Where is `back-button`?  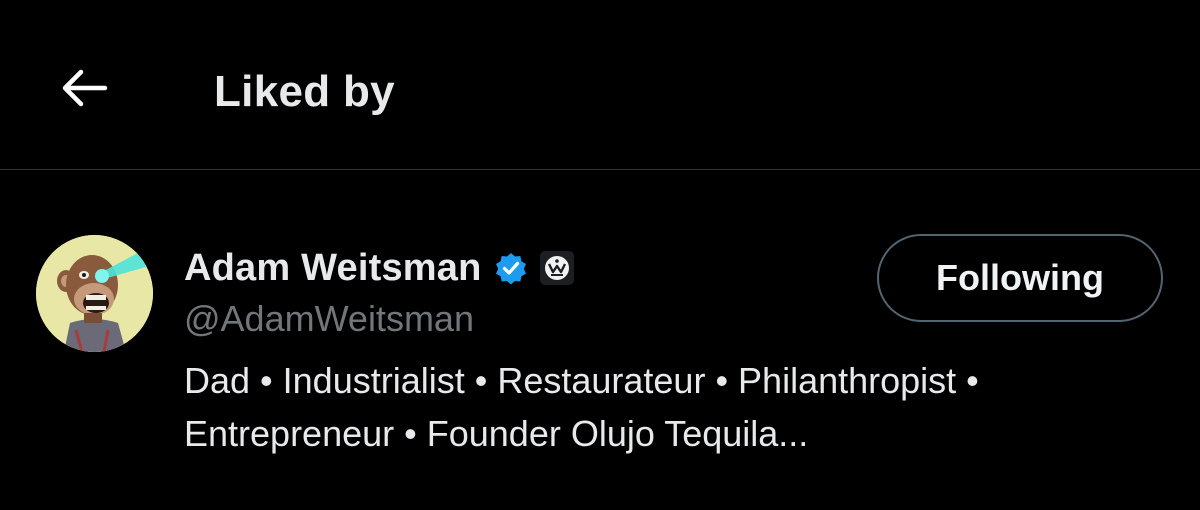 back-button is located at coordinates (84, 90).